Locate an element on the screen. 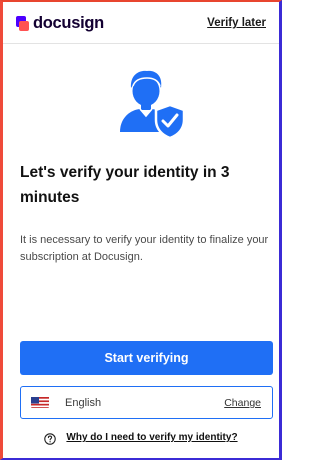 Image resolution: width=320 pixels, height=460 pixels. help-row: Why do I need to verify my identity? is located at coordinates (141, 438).